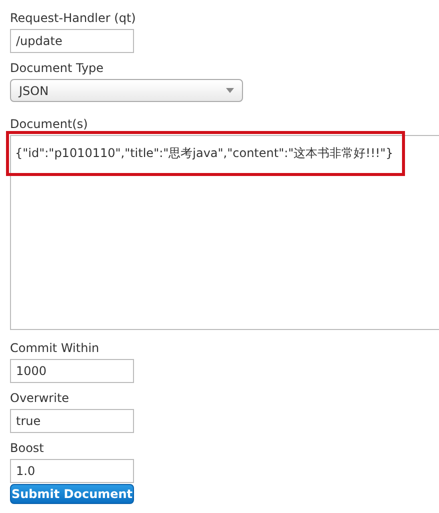 Image resolution: width=439 pixels, height=513 pixels. I want to click on input-field: 1.0, so click(72, 471).